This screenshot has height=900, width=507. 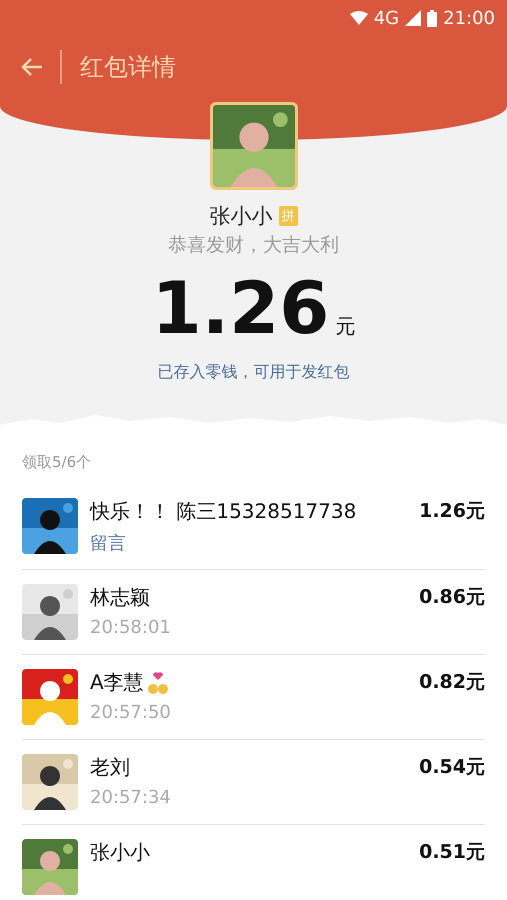 What do you see at coordinates (452, 682) in the screenshot?
I see `received-amount: 0.82元` at bounding box center [452, 682].